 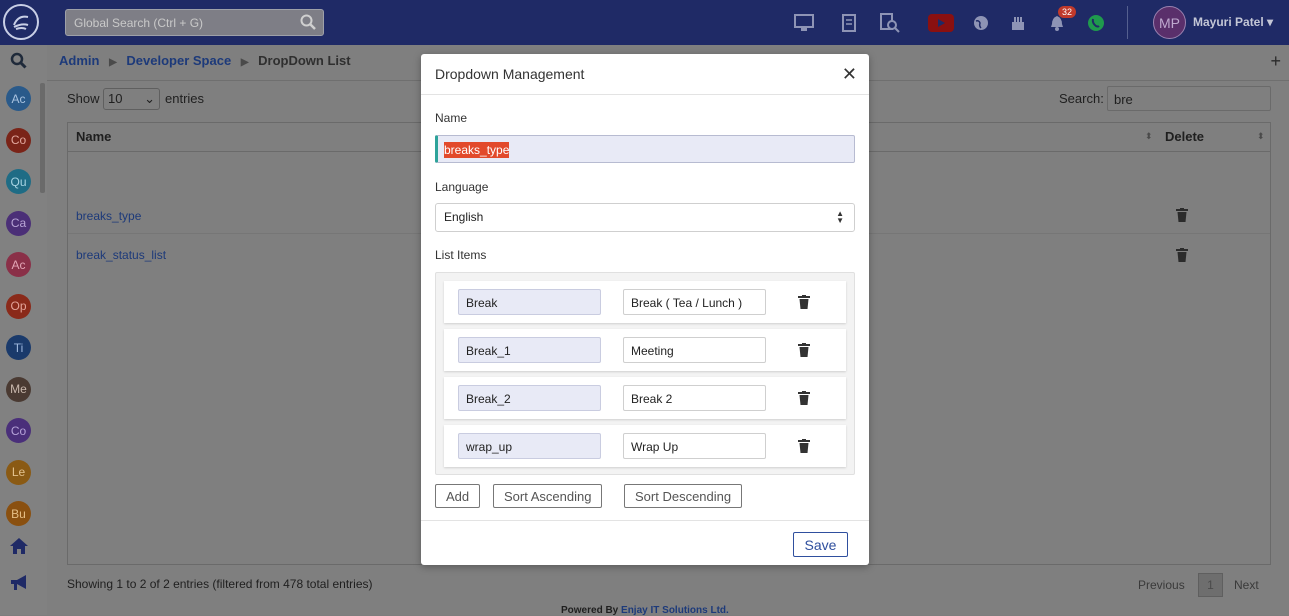 What do you see at coordinates (464, 217) in the screenshot?
I see `language-select-value: English` at bounding box center [464, 217].